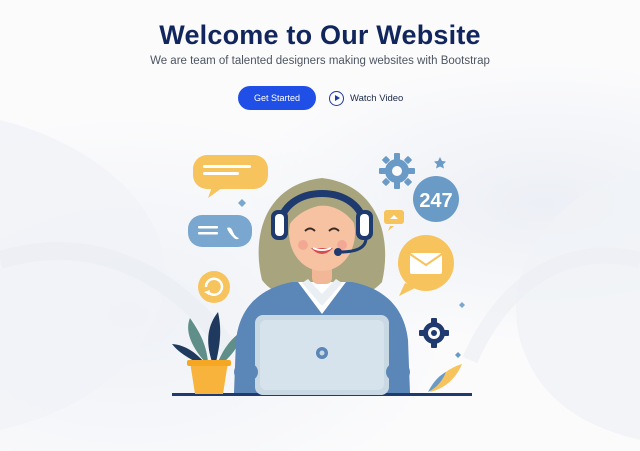 This screenshot has width=640, height=451. I want to click on settings-gear-icon, so click(434, 333).